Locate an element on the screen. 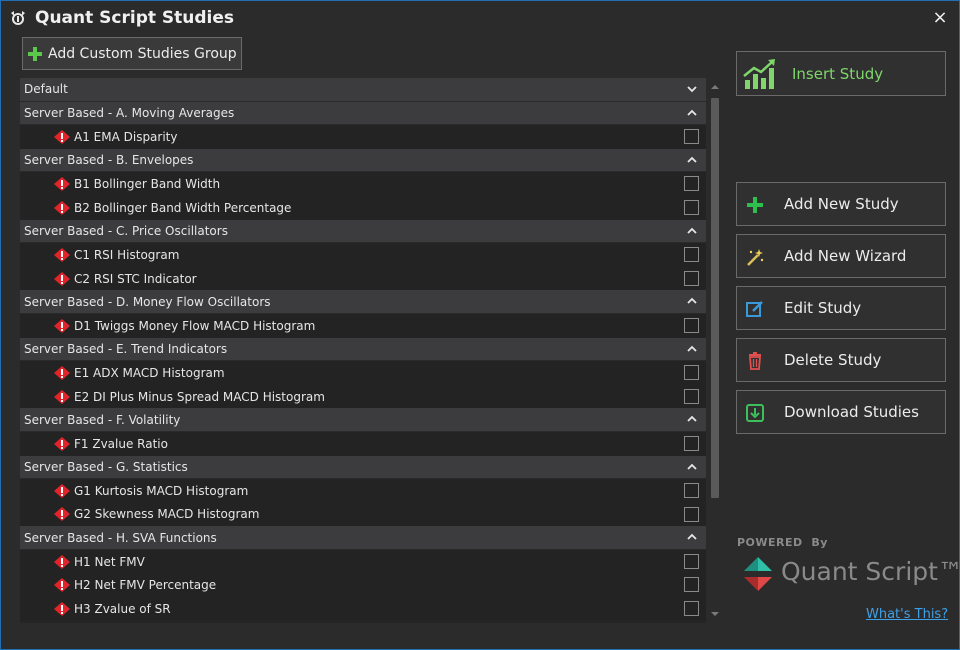  window-title: Quant Script Studies is located at coordinates (135, 18).